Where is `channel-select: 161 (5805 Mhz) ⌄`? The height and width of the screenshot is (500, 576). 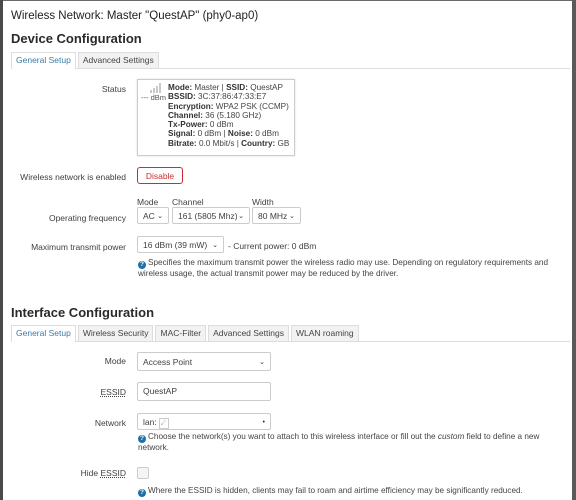
channel-select: 161 (5805 Mhz) ⌄ is located at coordinates (211, 215).